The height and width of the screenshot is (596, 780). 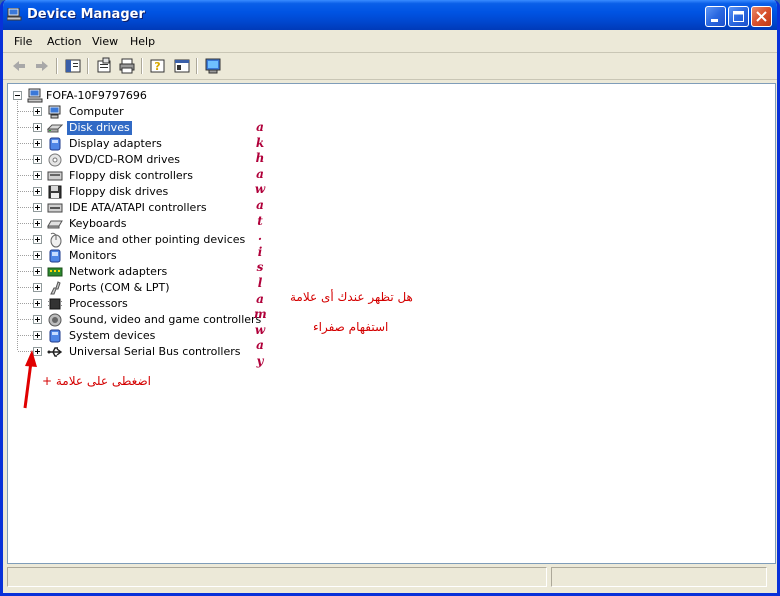 What do you see at coordinates (124, 159) in the screenshot?
I see `tree-item-label: DVD/CD-ROM drives` at bounding box center [124, 159].